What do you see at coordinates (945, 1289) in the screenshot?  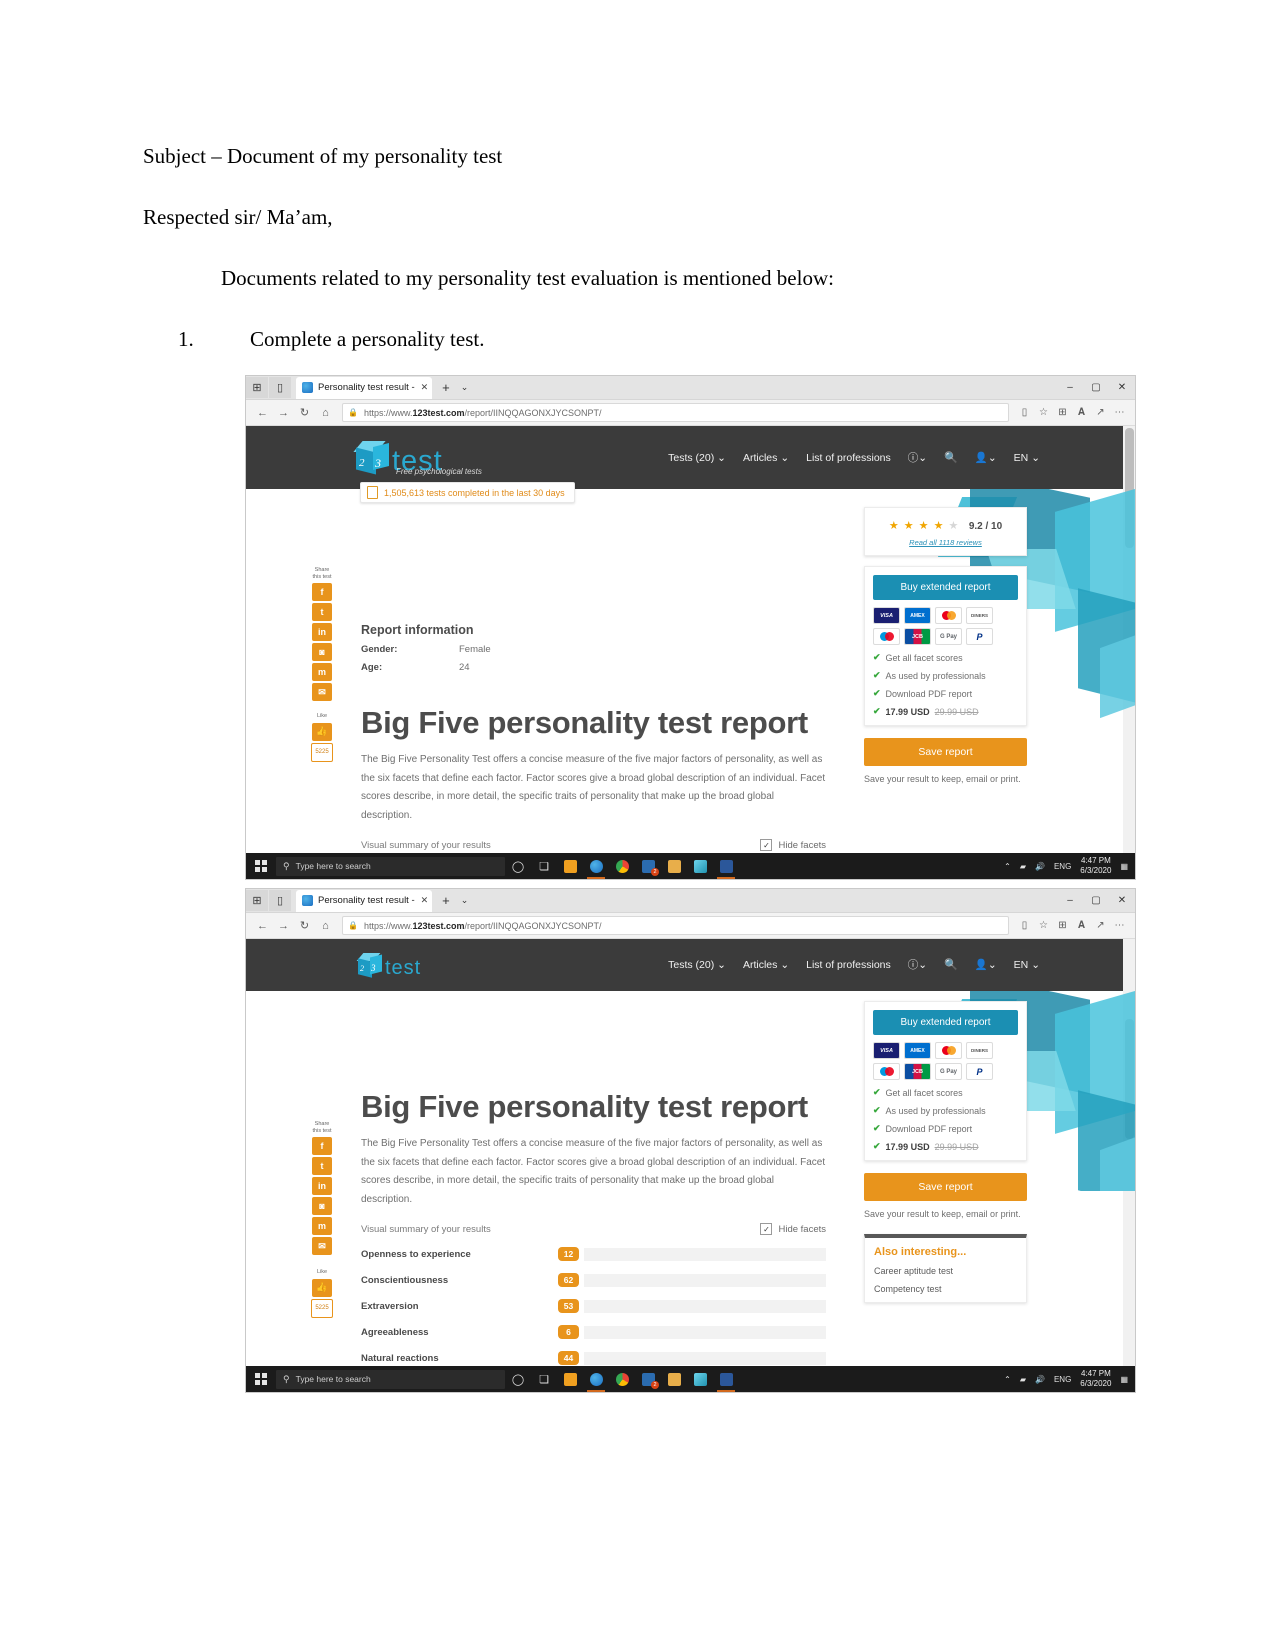 I see `also-interesting-item: Competency test` at bounding box center [945, 1289].